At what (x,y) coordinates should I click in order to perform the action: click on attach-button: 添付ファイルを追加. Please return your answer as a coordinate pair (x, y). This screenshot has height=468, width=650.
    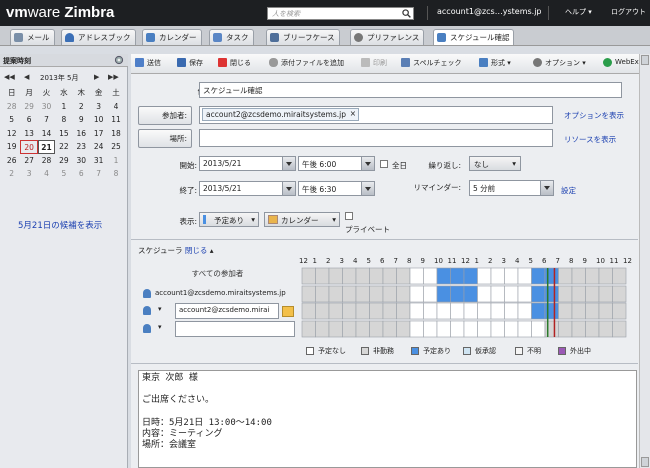
    Looking at the image, I should click on (306, 63).